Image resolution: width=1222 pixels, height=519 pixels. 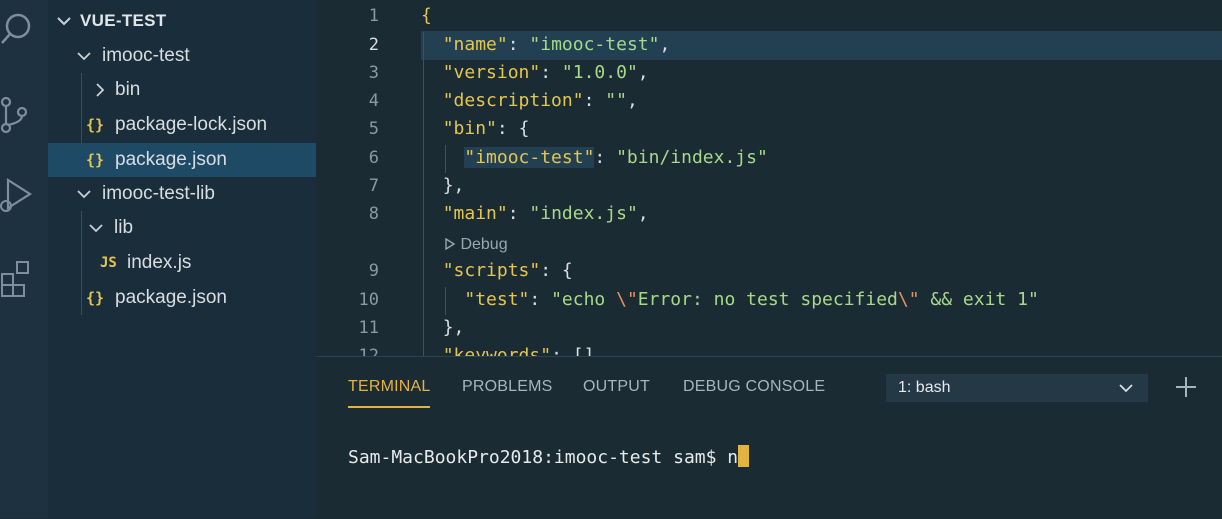 I want to click on terminal-input: n, so click(x=733, y=457).